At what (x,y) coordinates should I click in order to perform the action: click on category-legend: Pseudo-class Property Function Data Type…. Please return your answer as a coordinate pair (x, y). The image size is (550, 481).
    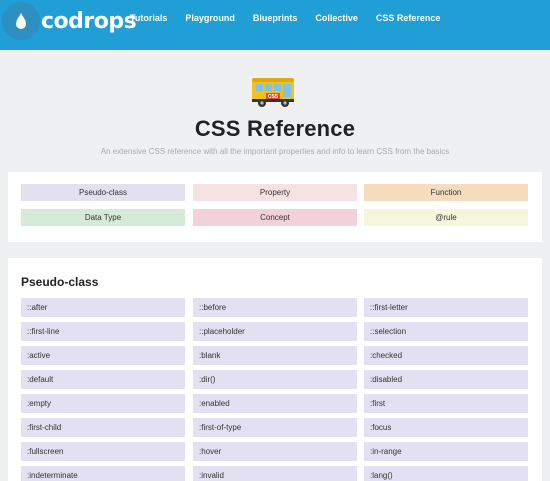
    Looking at the image, I should click on (275, 207).